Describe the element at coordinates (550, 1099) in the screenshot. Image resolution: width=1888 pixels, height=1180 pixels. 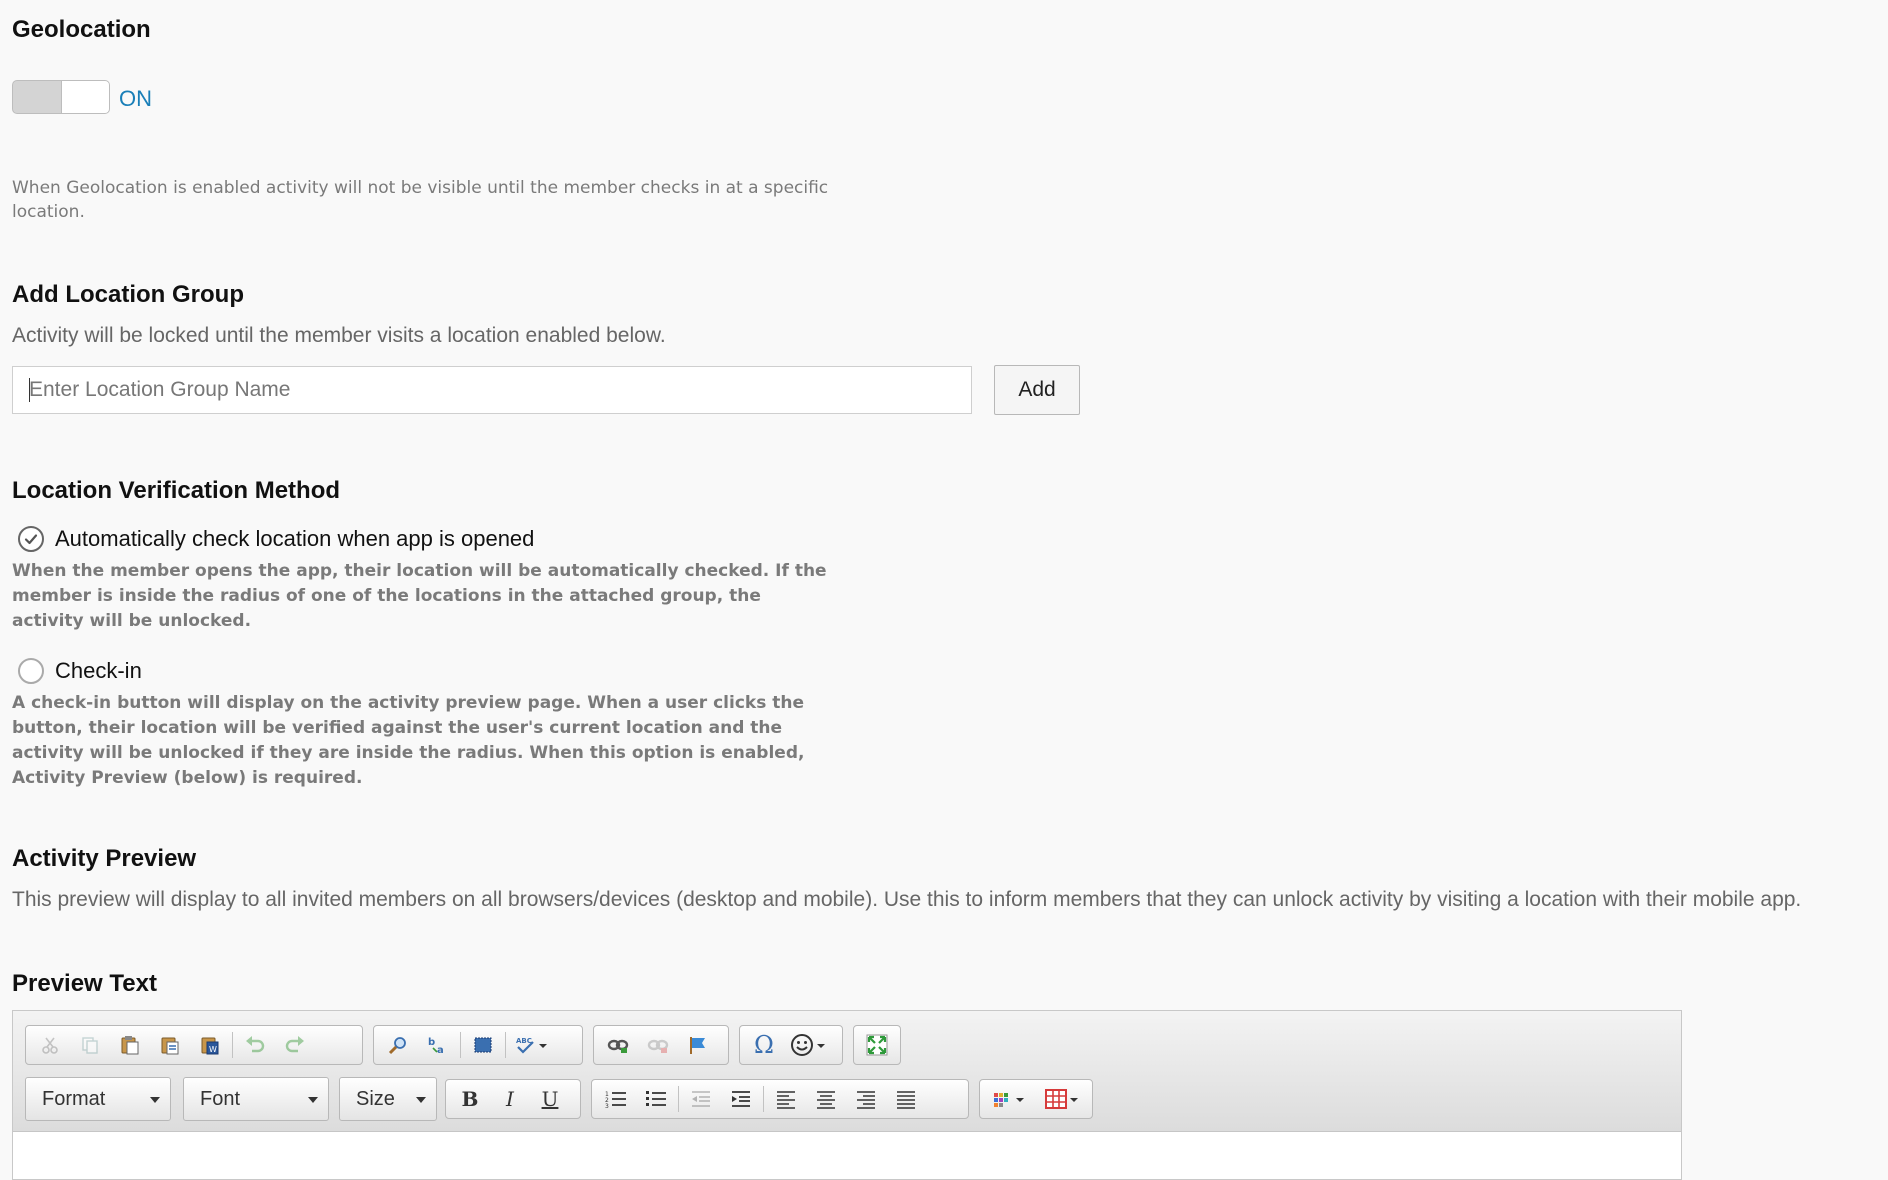
I see `underline-button: U` at that location.